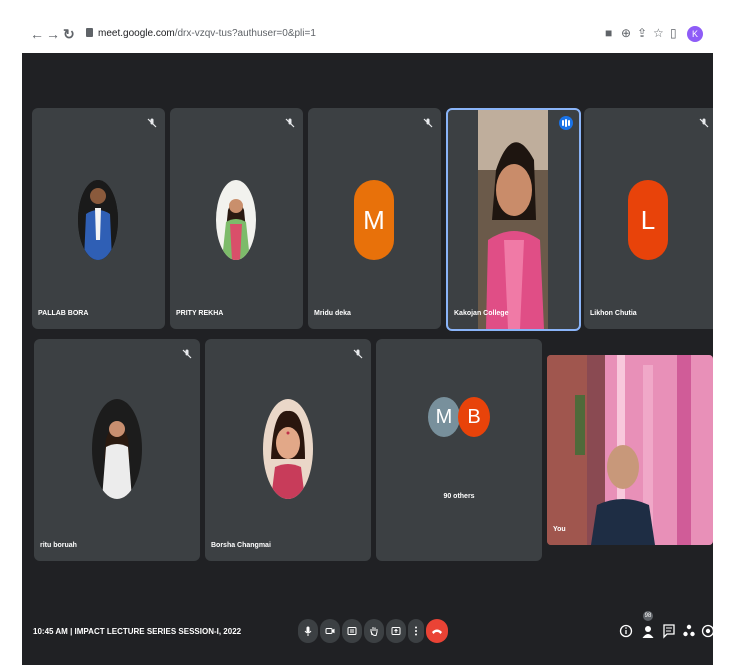 Image resolution: width=729 pixels, height=671 pixels. What do you see at coordinates (673, 33) in the screenshot?
I see `side-panel-icon: ▯` at bounding box center [673, 33].